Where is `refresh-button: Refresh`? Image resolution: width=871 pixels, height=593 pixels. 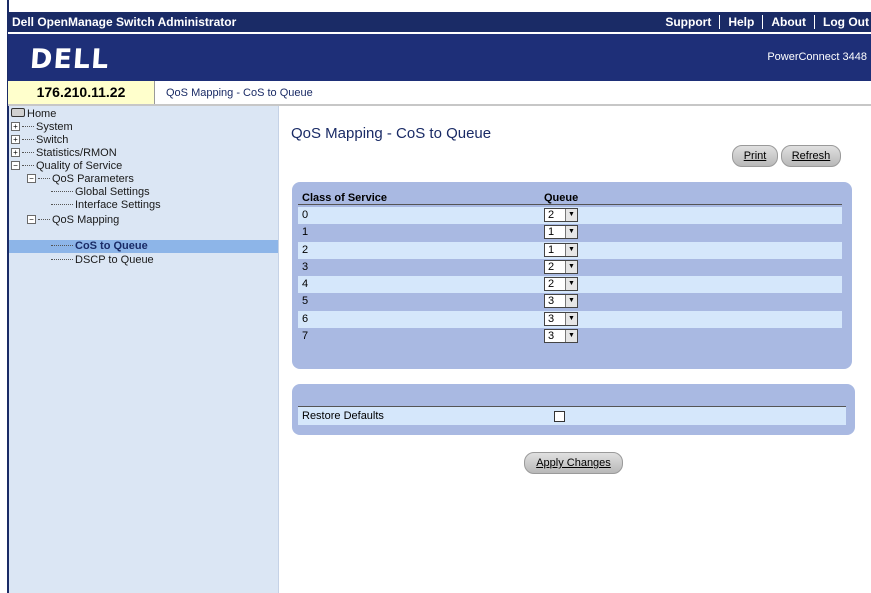 refresh-button: Refresh is located at coordinates (811, 156).